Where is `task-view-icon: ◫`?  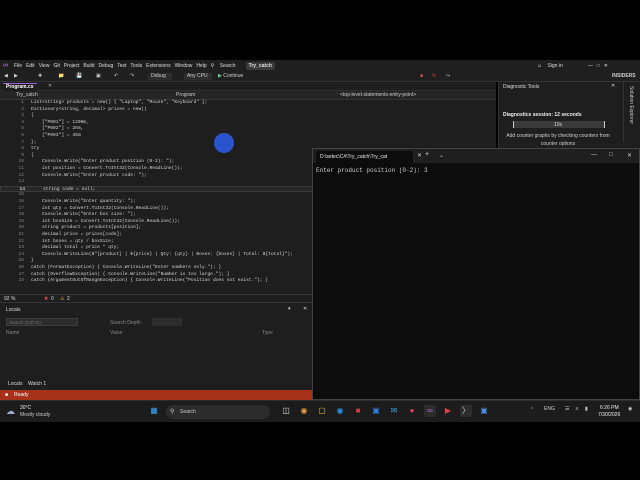
task-view-icon: ◫ is located at coordinates (286, 411).